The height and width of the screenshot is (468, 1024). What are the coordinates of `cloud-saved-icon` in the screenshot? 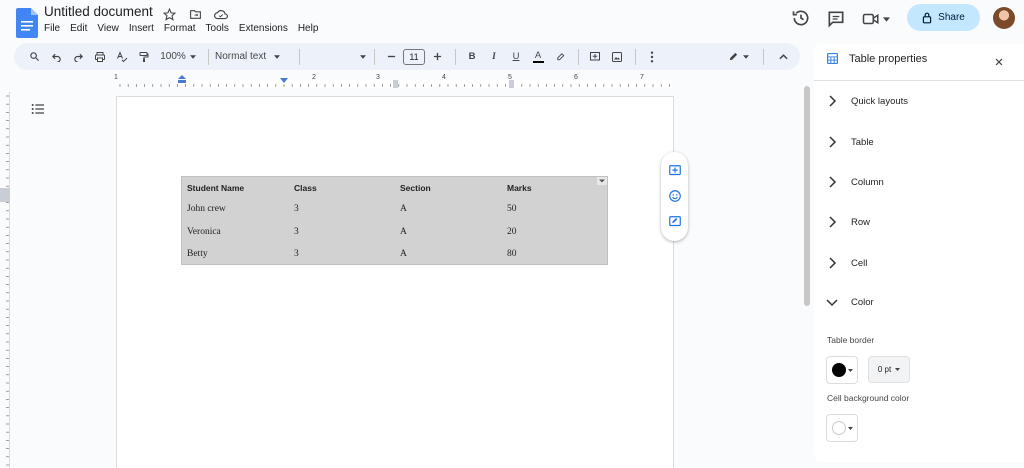 It's located at (221, 14).